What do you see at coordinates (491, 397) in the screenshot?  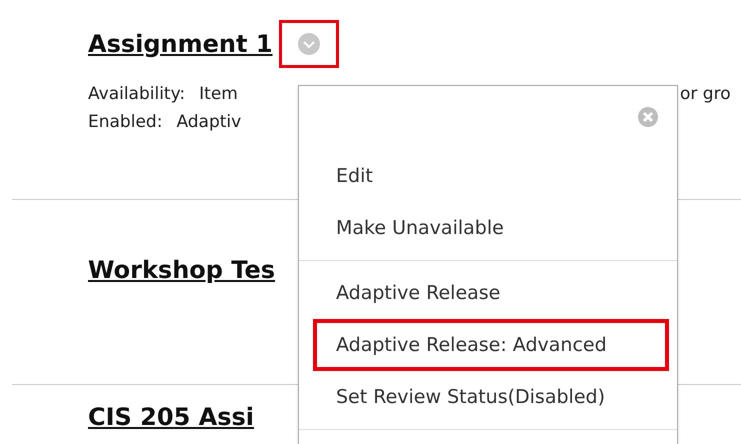 I see `menu-item: Set Review Status(Disabled)` at bounding box center [491, 397].